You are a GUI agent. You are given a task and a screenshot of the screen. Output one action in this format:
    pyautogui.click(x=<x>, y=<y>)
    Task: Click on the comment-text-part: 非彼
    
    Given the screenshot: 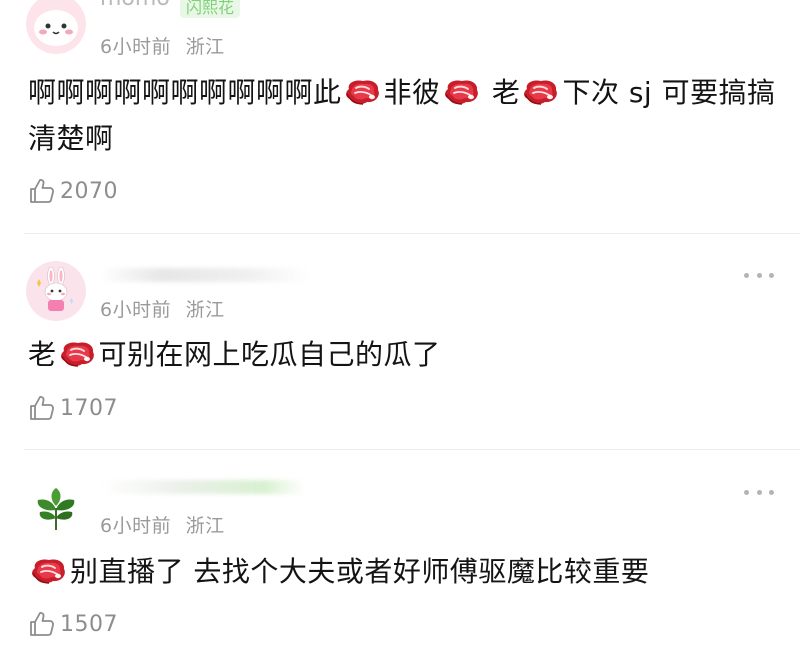 What is the action you would take?
    pyautogui.click(x=412, y=92)
    